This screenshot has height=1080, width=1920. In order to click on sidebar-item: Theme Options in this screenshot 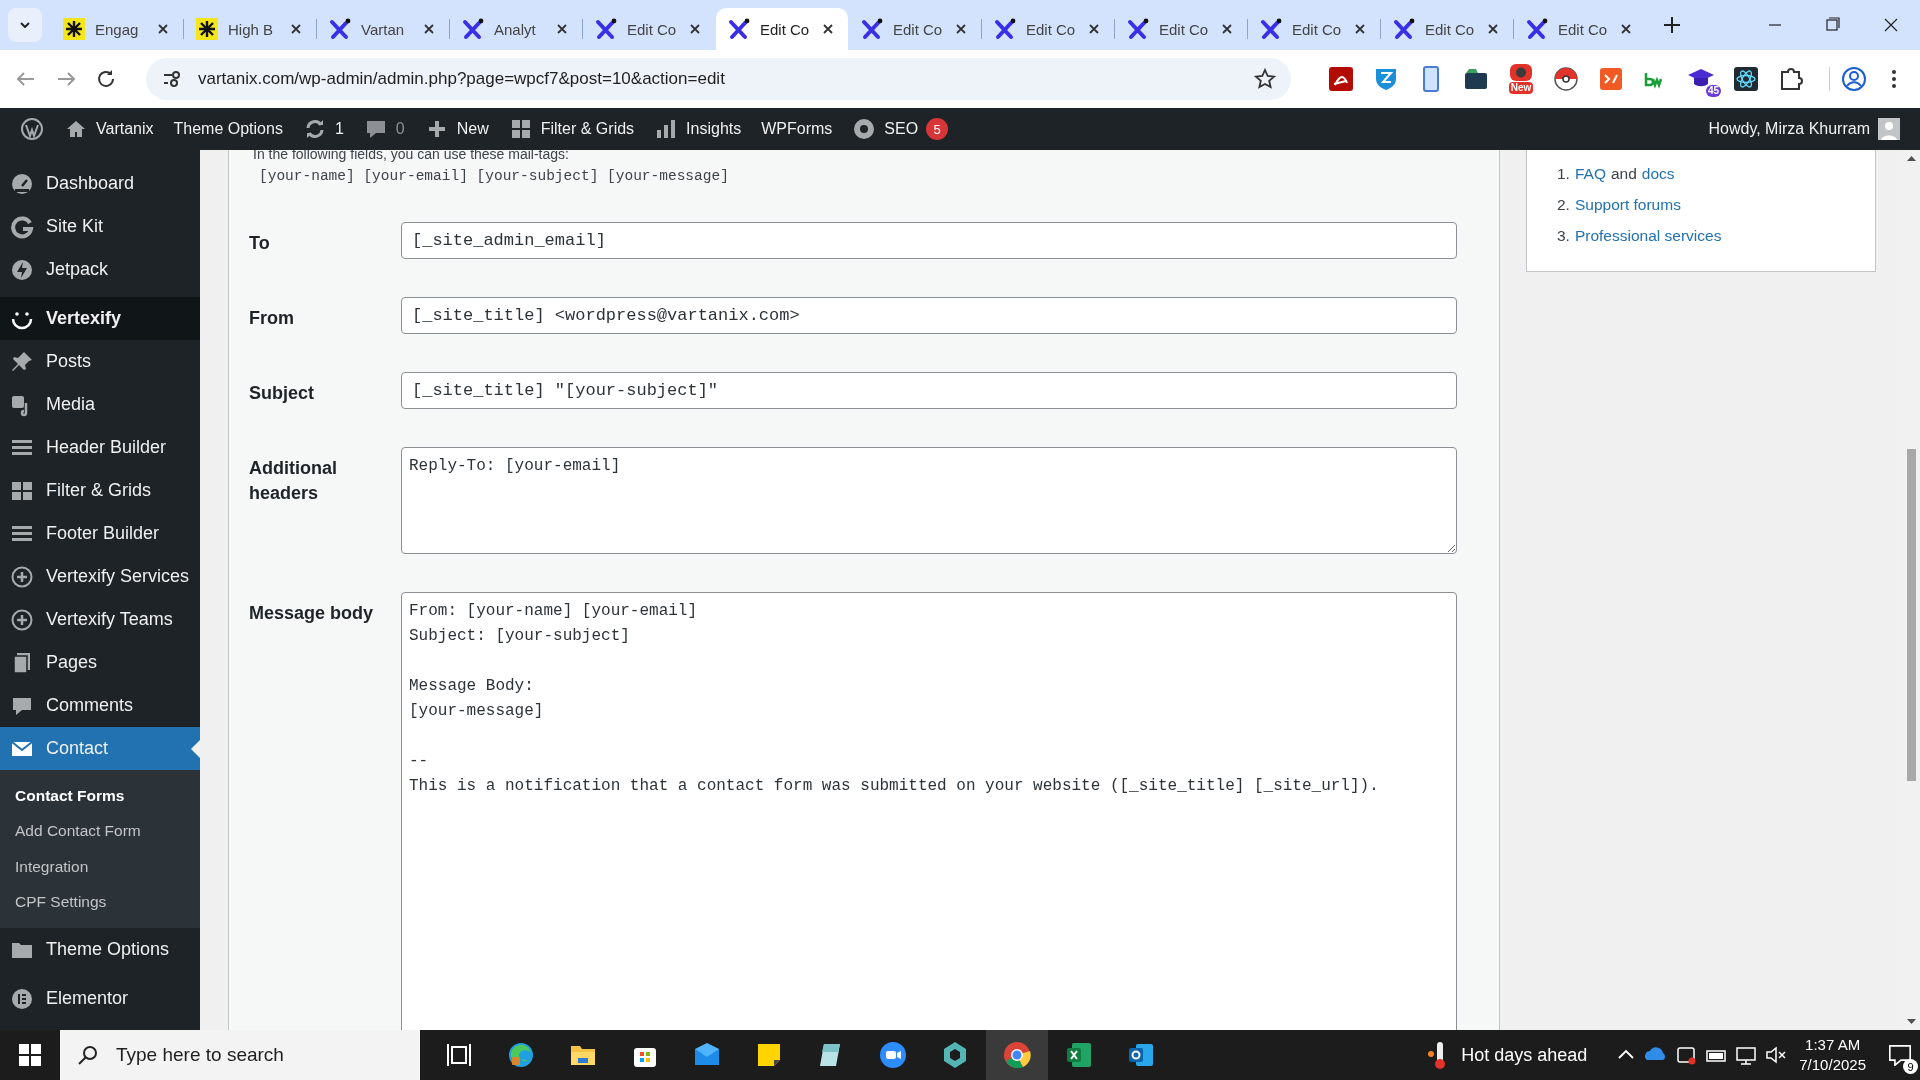, I will do `click(100, 949)`.